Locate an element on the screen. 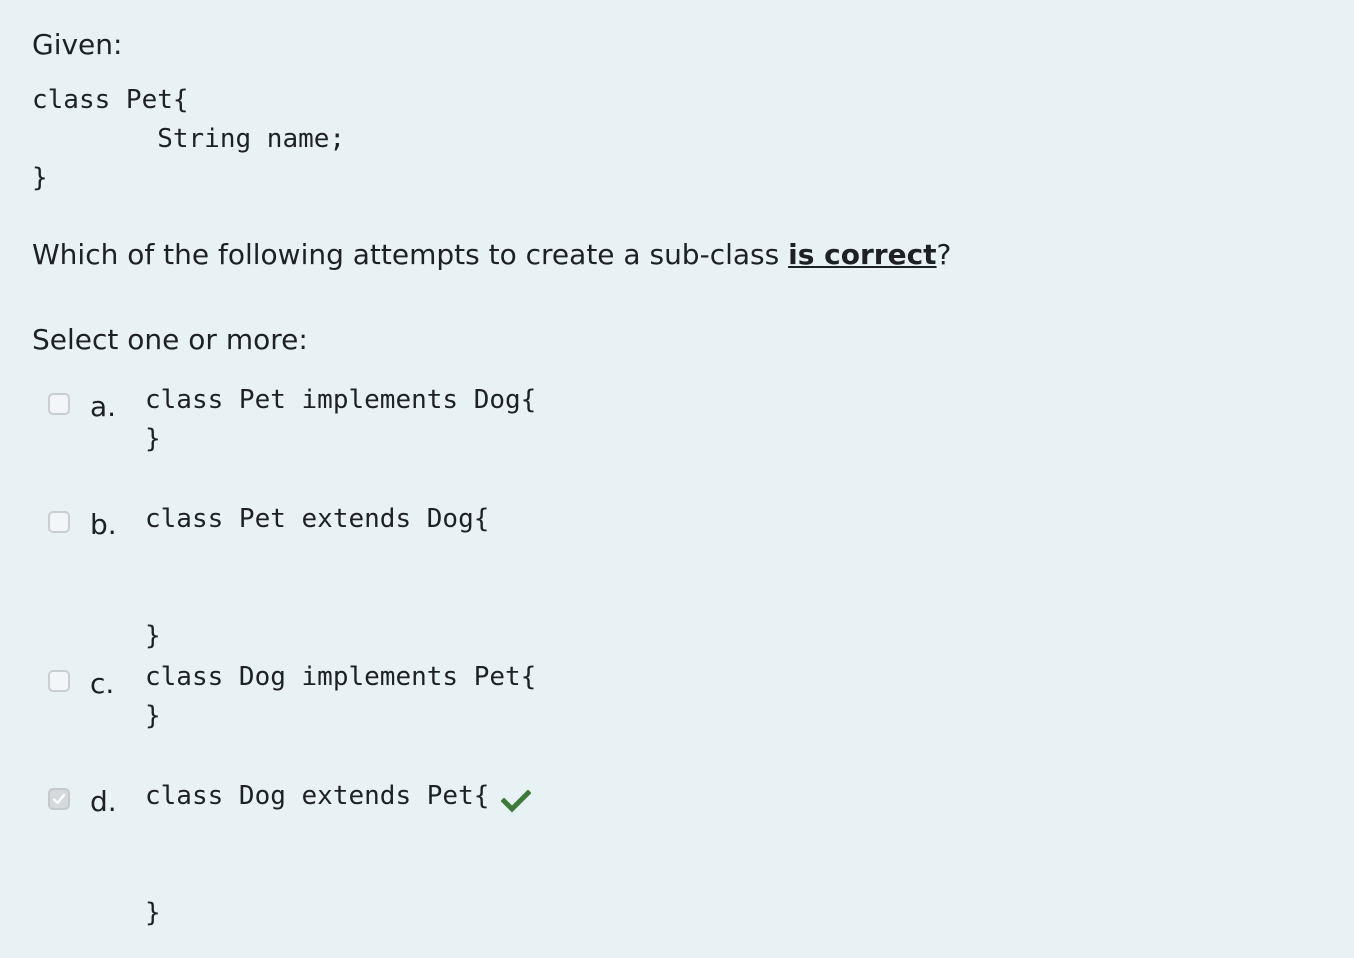  option-a-code: class Pet implements Dog{ } is located at coordinates (341, 419).